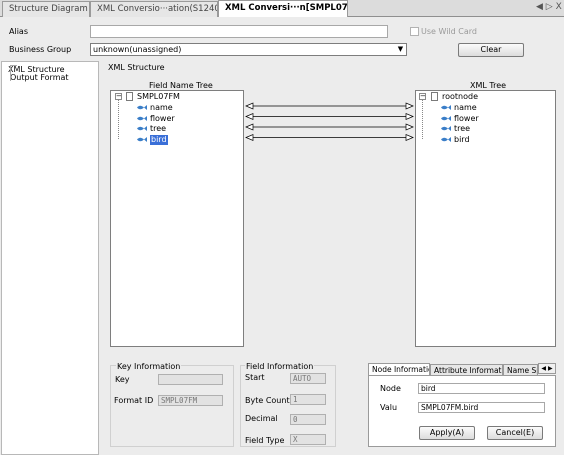 The image size is (564, 455). What do you see at coordinates (329, 116) in the screenshot?
I see `mapping-line-flower` at bounding box center [329, 116].